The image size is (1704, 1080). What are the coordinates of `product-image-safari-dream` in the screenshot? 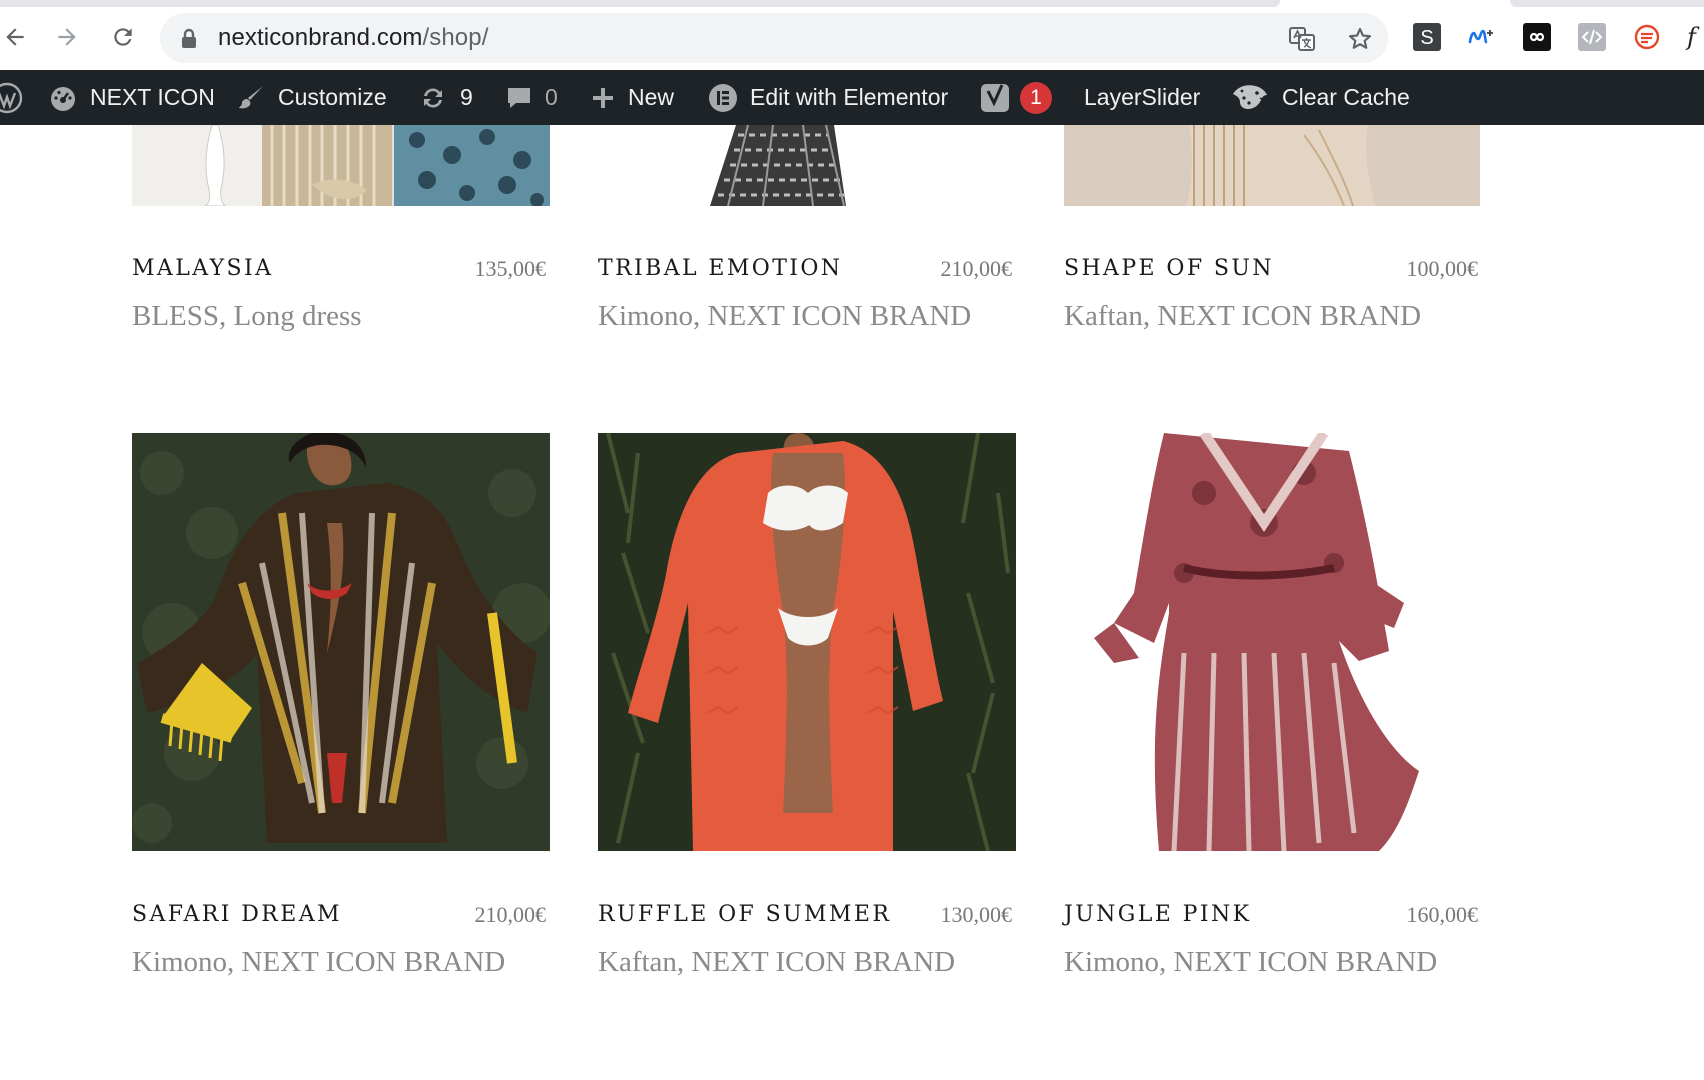 It's located at (341, 642).